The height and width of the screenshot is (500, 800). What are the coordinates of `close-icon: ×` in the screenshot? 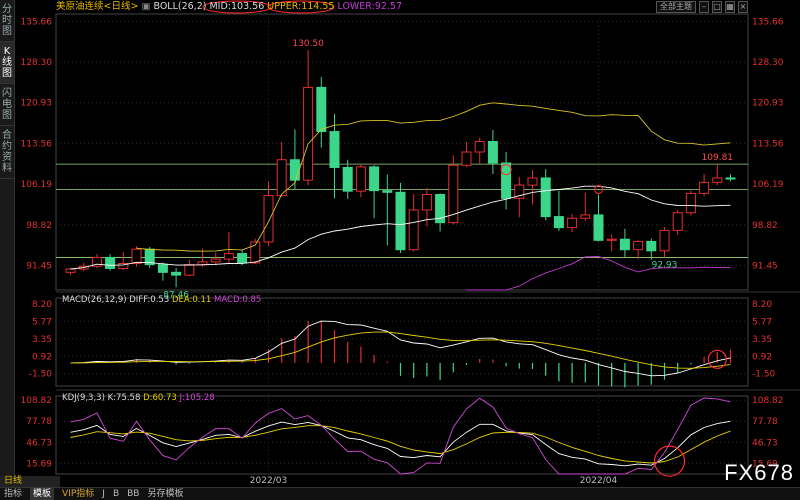 It's located at (743, 7).